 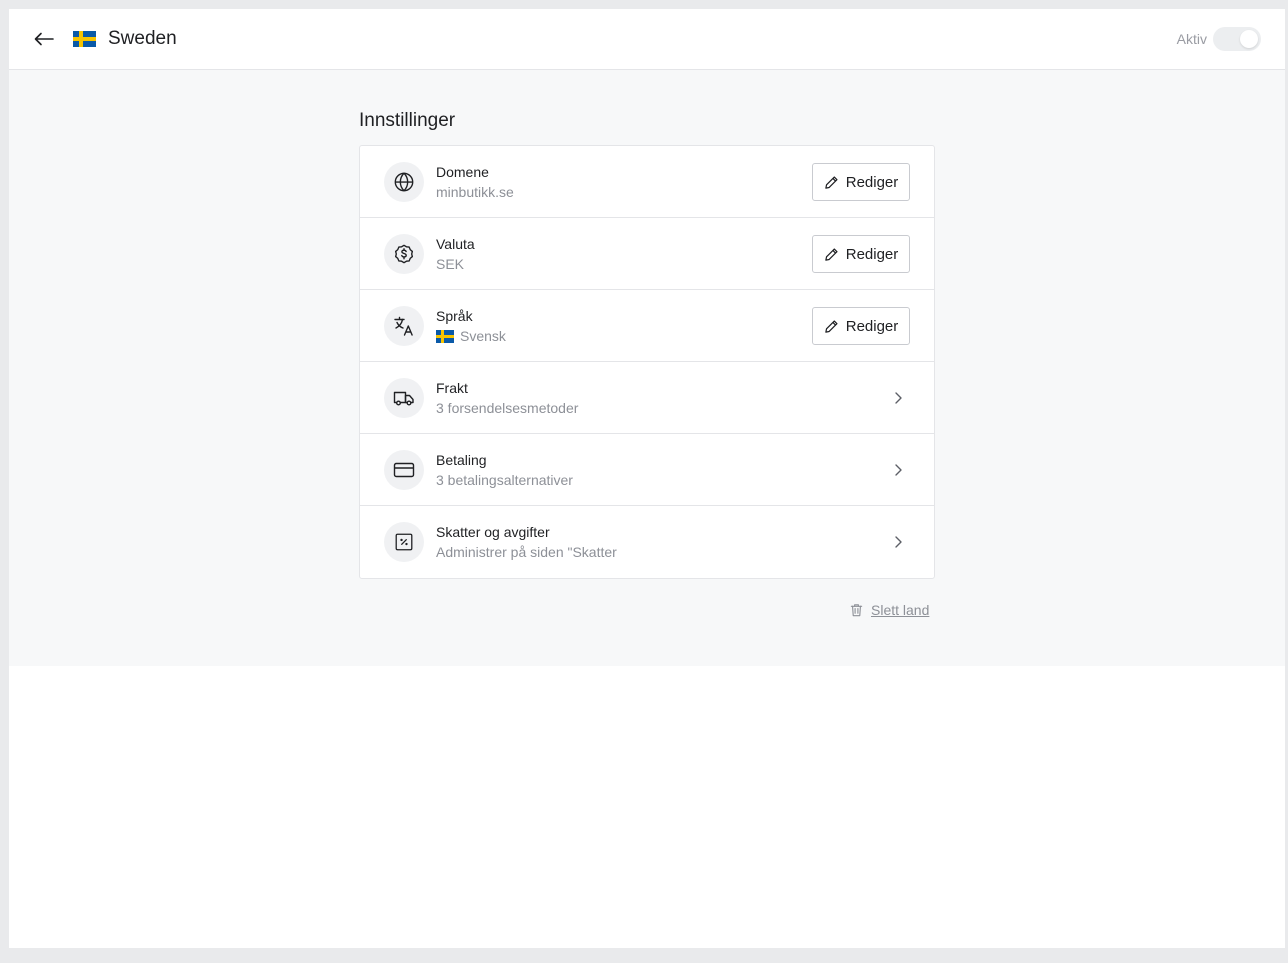 I want to click on globe-icon, so click(x=404, y=182).